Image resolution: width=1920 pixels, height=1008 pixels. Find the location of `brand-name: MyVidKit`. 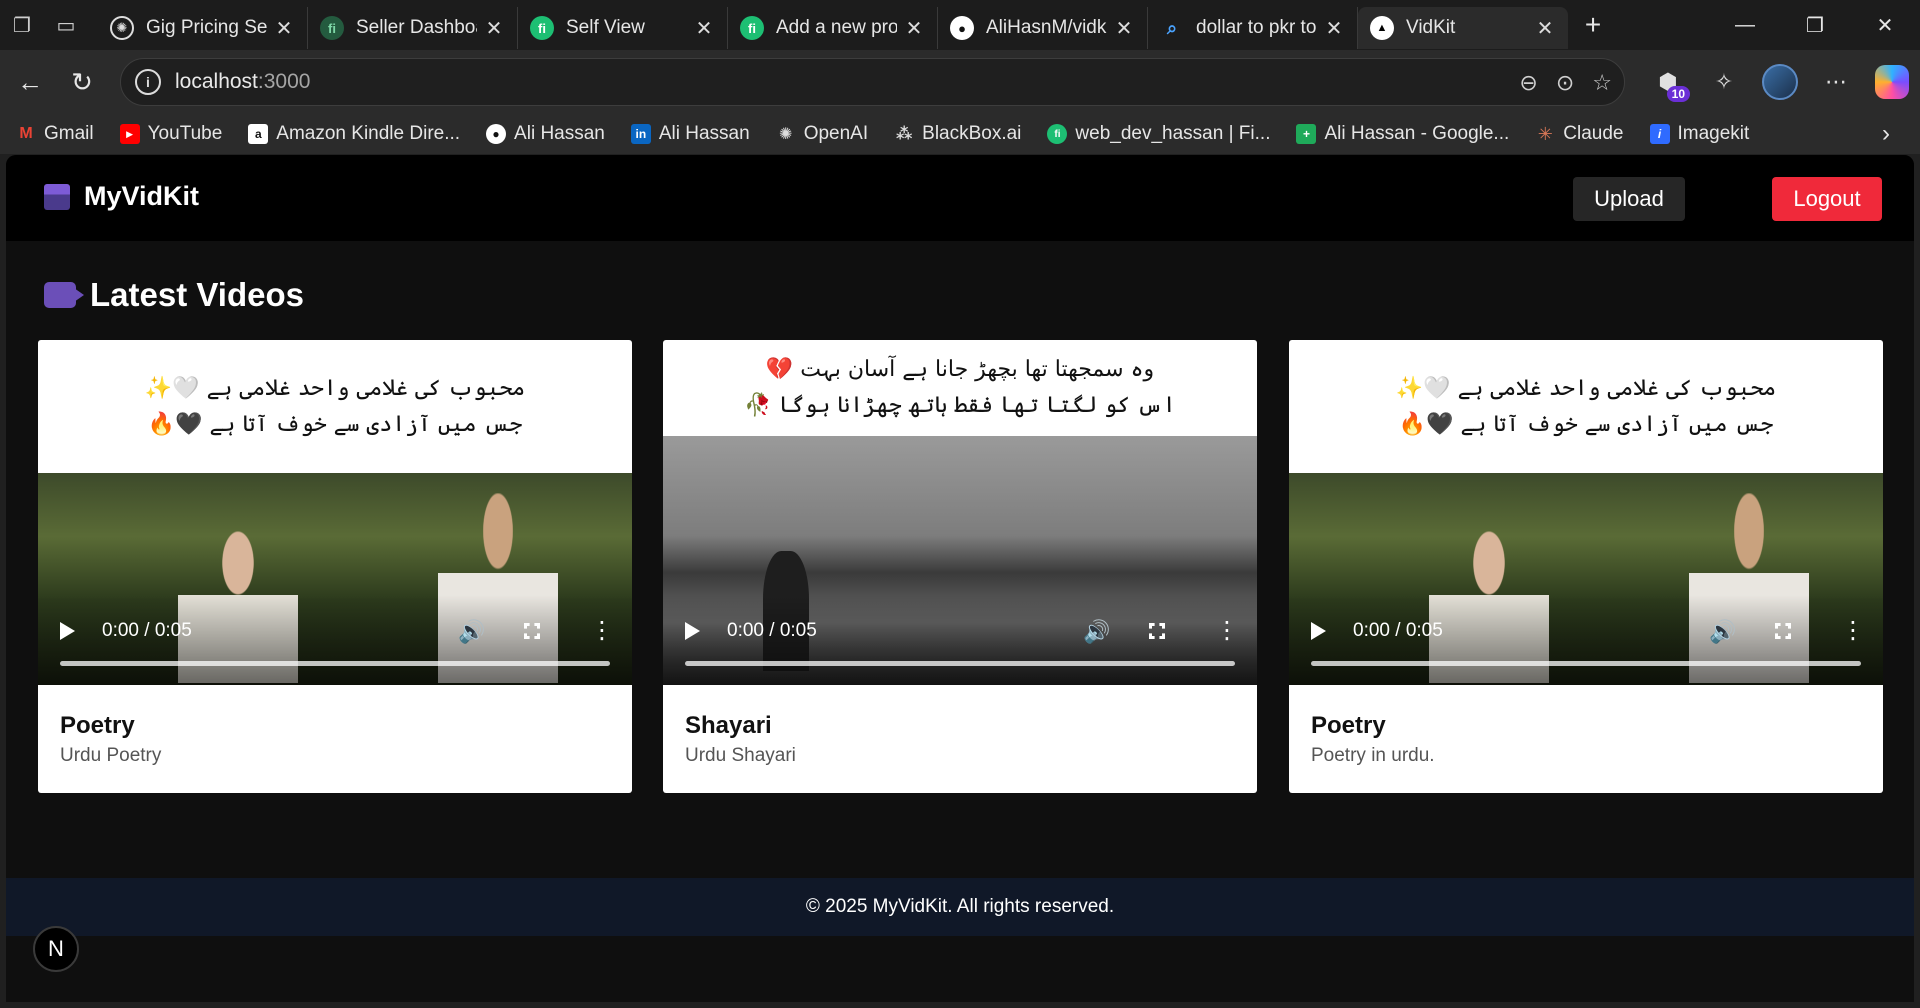

brand-name: MyVidKit is located at coordinates (142, 196).